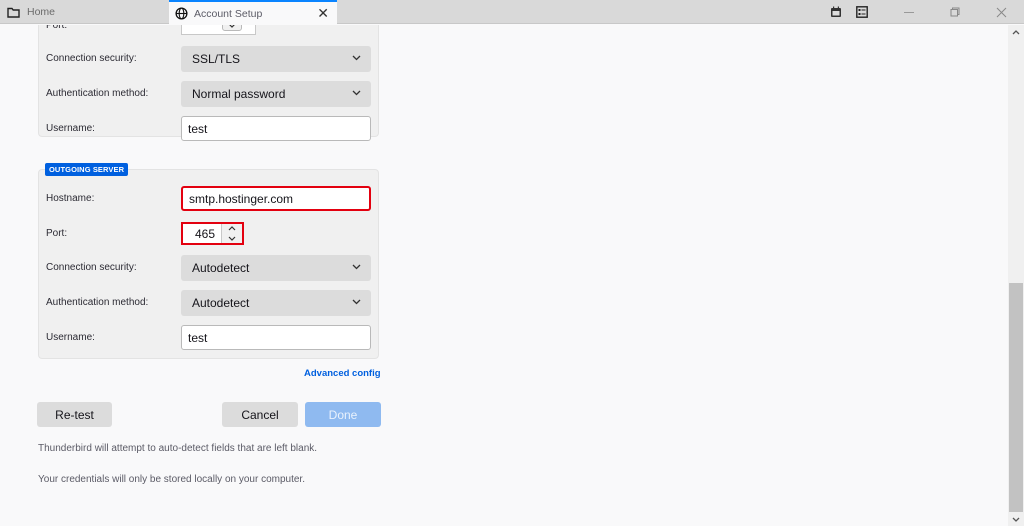 This screenshot has height=526, width=1024. What do you see at coordinates (276, 59) in the screenshot?
I see `incoming-connection-security-select: SSL/TLS` at bounding box center [276, 59].